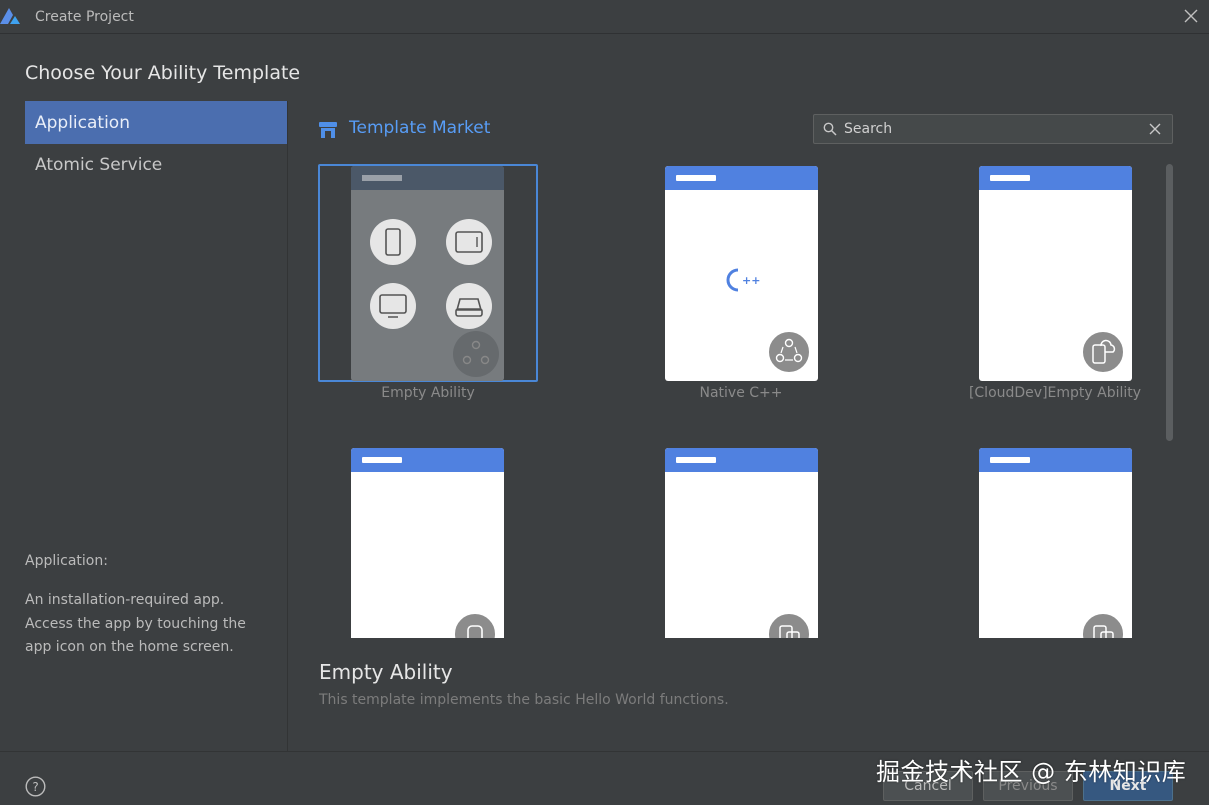  Describe the element at coordinates (830, 129) in the screenshot. I see `search-icon` at that location.